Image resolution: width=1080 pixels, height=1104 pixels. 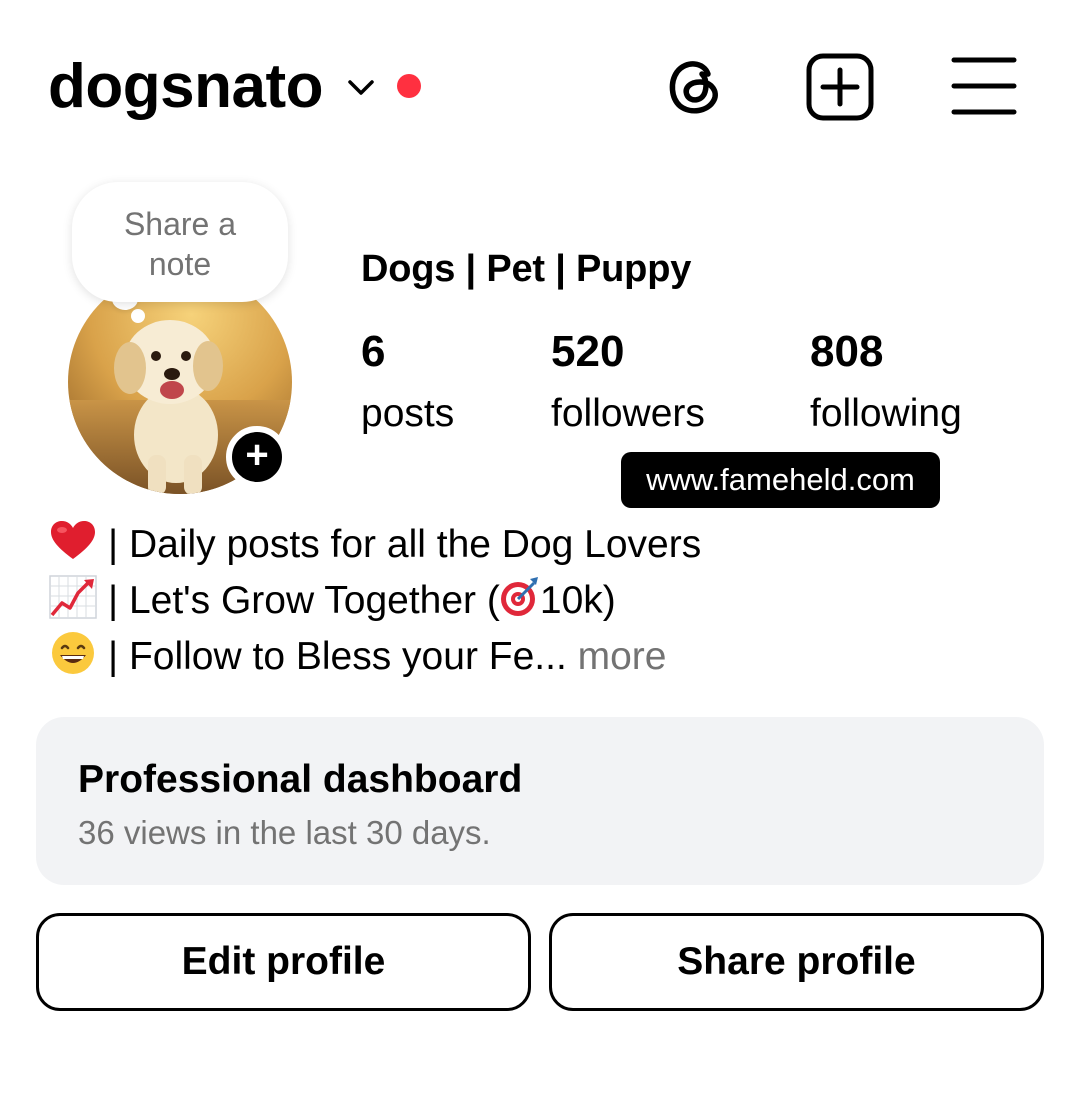 I want to click on dashboard-title: Professional dashboard, so click(x=300, y=779).